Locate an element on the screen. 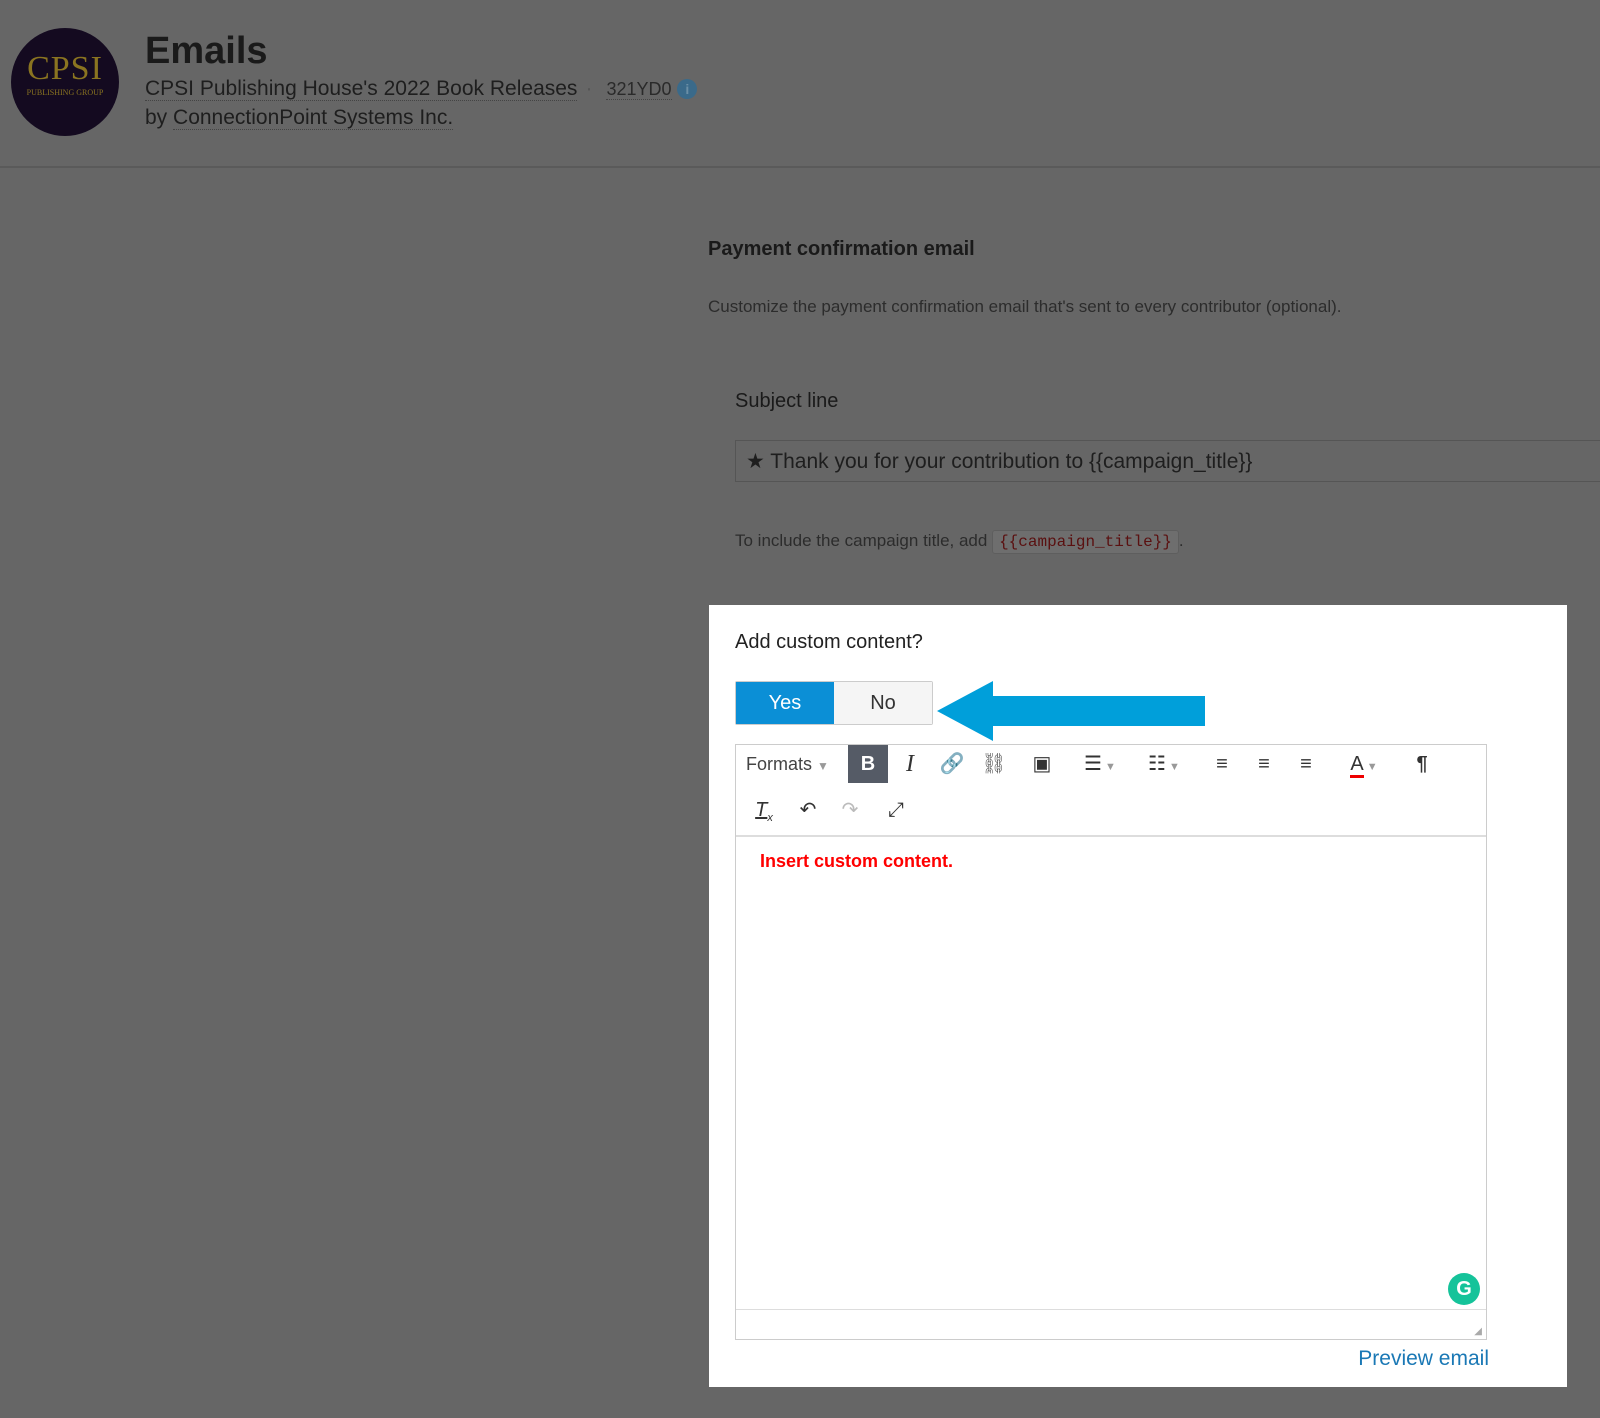 This screenshot has height=1418, width=1600. grammarly-icon: G is located at coordinates (1464, 1289).